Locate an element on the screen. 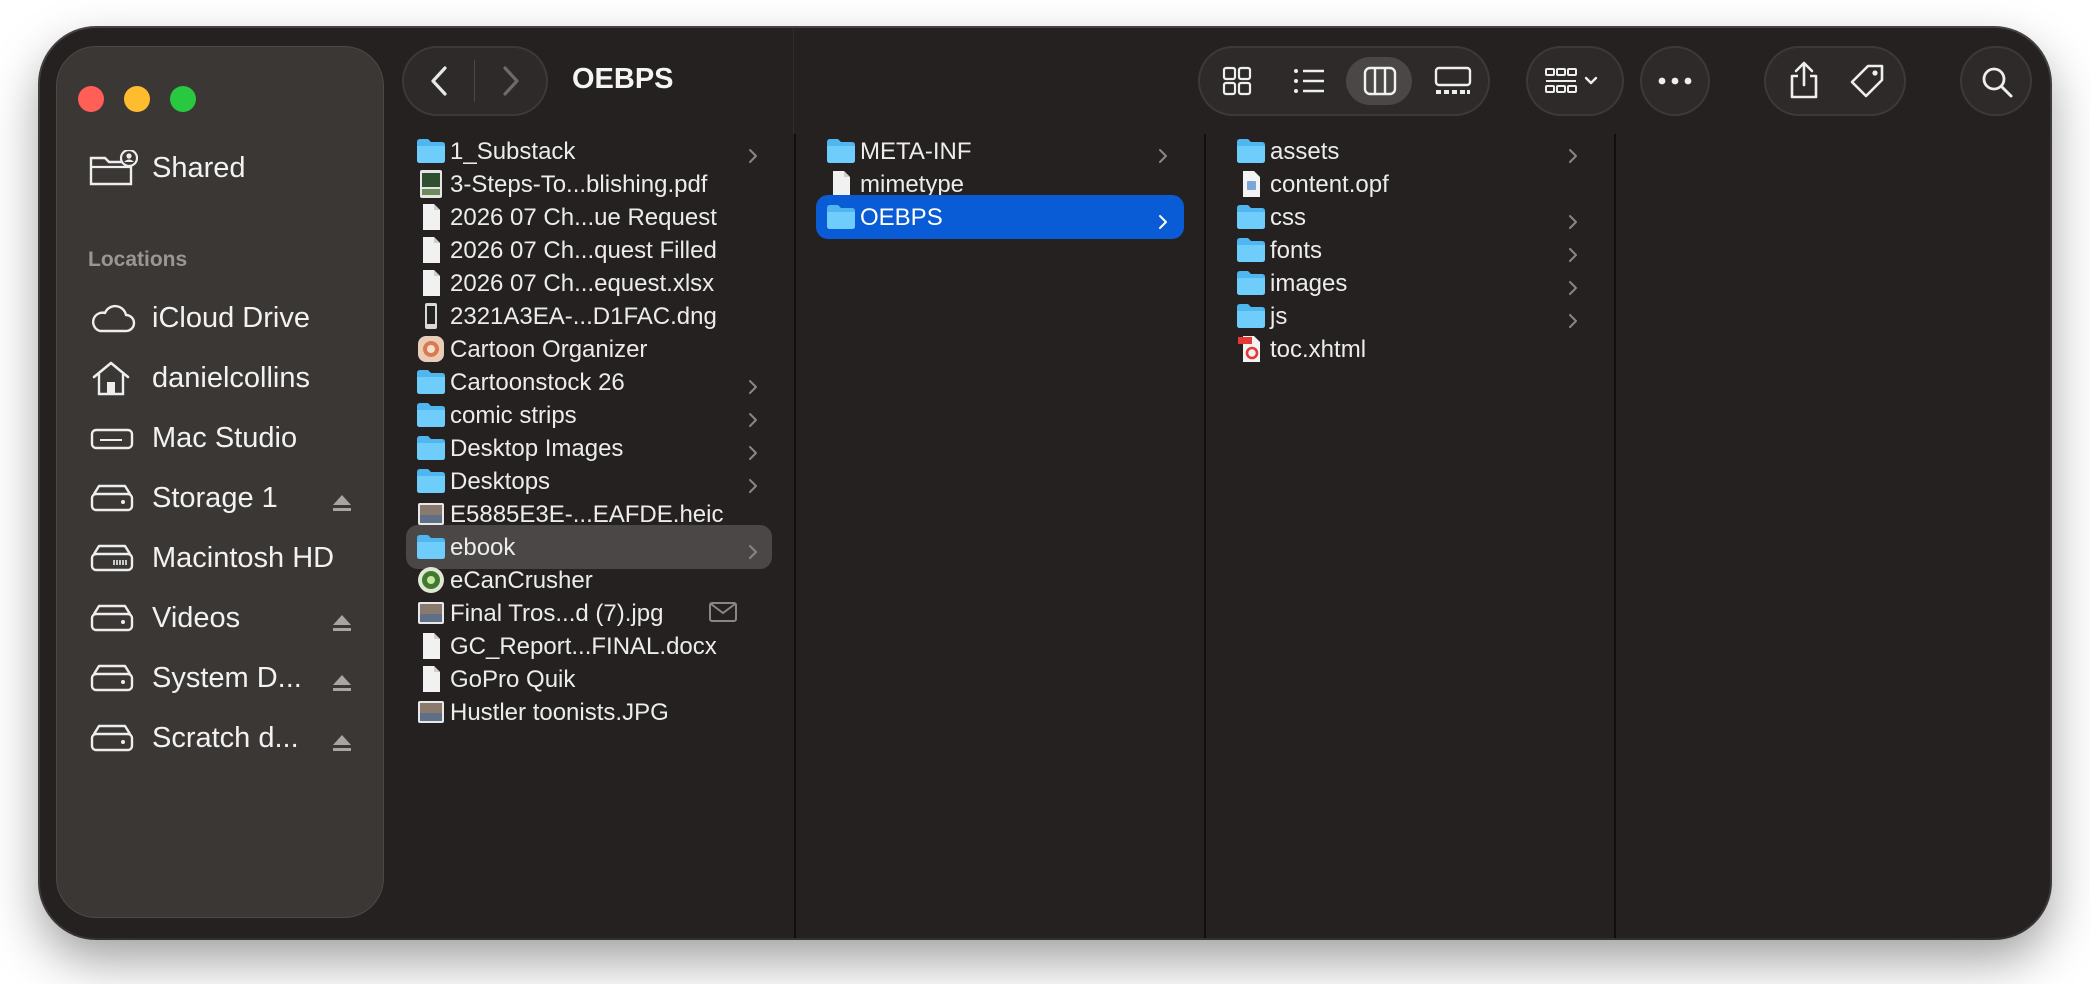  sidebar-item-label: iCloud Drive is located at coordinates (231, 318).